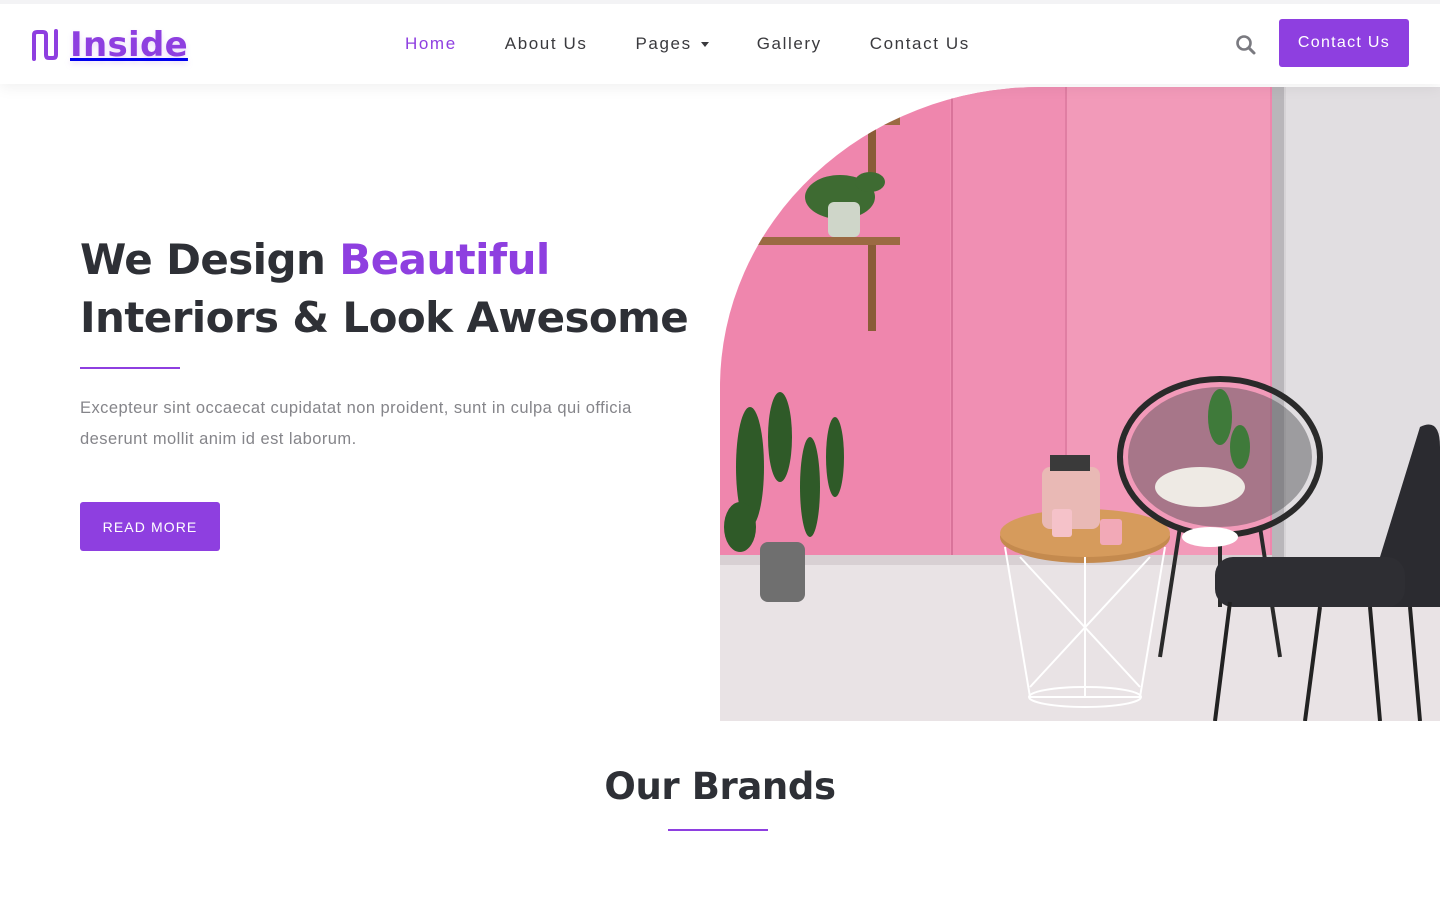 This screenshot has height=900, width=1440. Describe the element at coordinates (720, 786) in the screenshot. I see `brands-title: Our Brands` at that location.